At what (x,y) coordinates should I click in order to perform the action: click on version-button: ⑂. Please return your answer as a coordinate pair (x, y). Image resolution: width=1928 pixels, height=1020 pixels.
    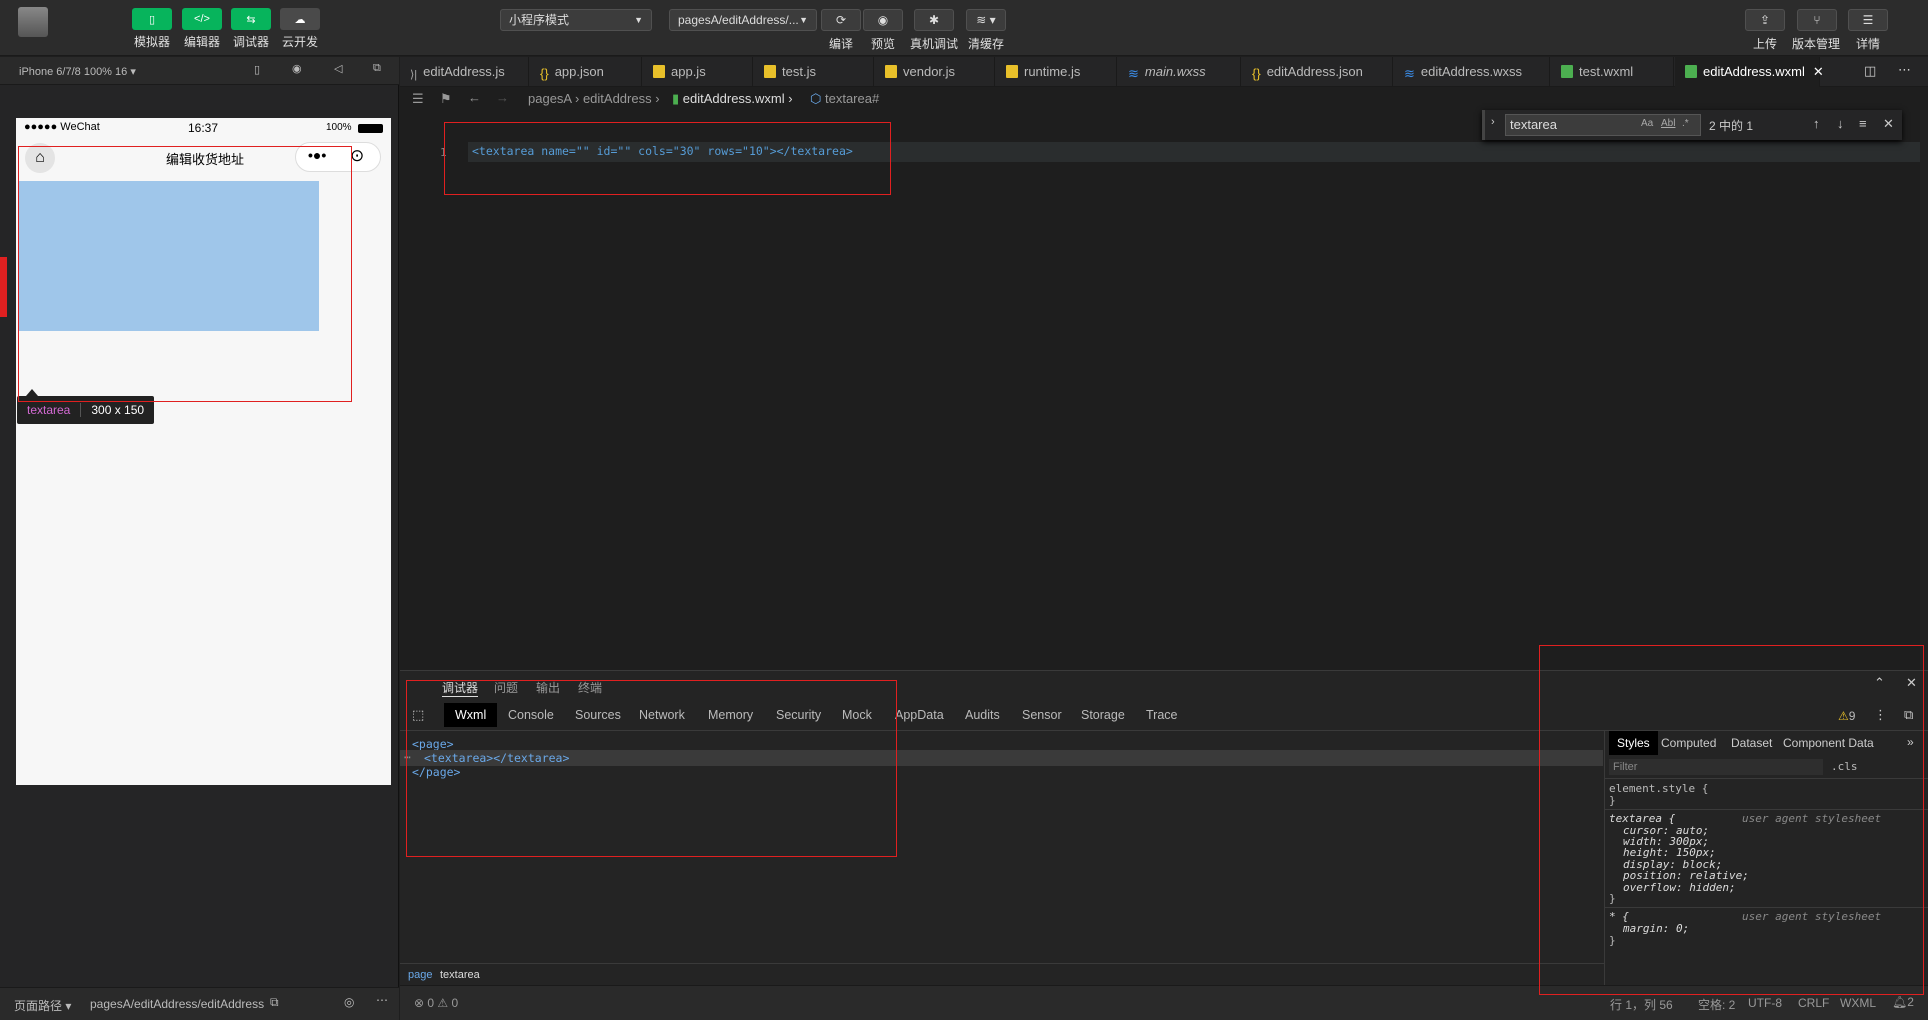
    Looking at the image, I should click on (1817, 20).